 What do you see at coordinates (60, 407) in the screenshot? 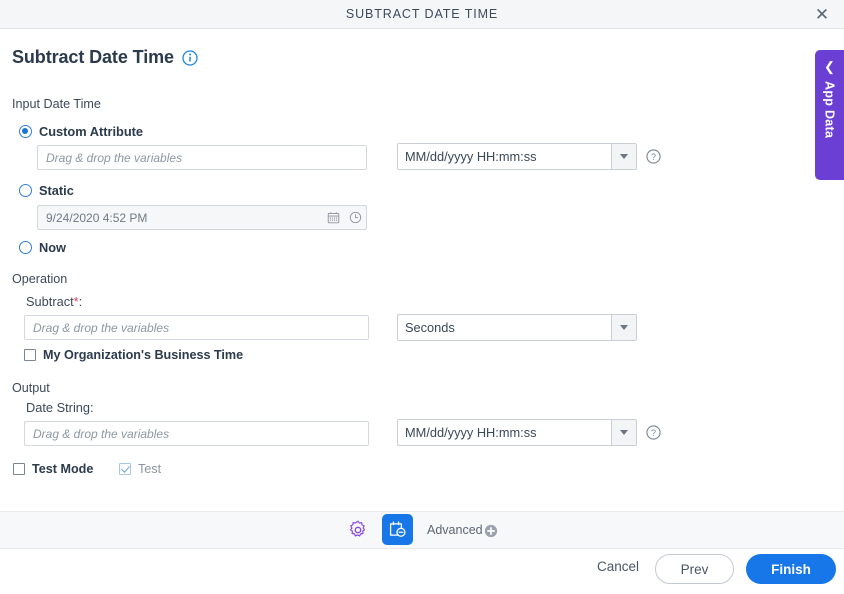
I see `date-string-label: Date String:` at bounding box center [60, 407].